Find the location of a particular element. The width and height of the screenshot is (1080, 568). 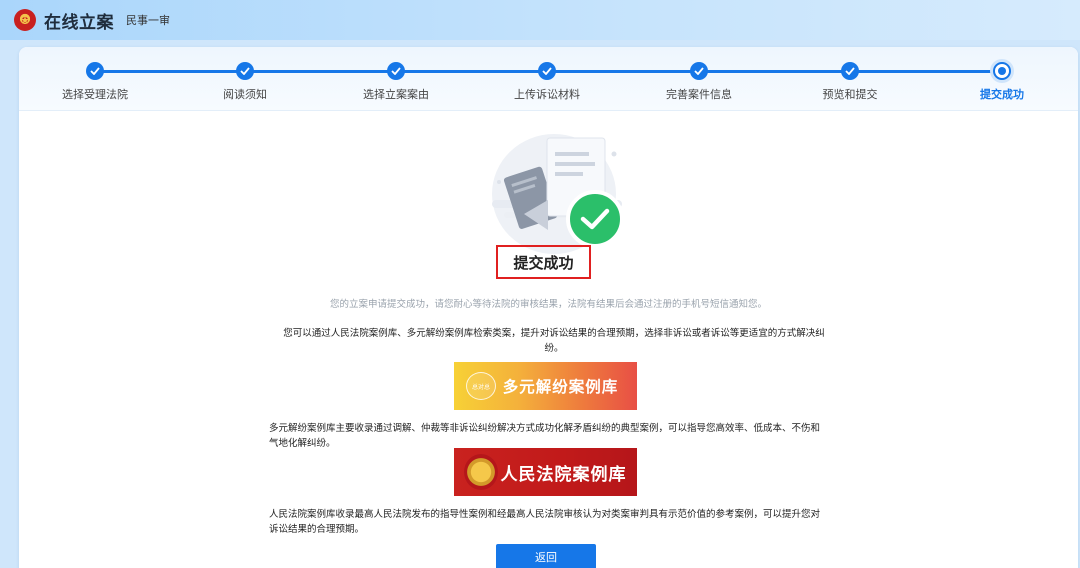

step-label: 提交成功 is located at coordinates (1002, 94).